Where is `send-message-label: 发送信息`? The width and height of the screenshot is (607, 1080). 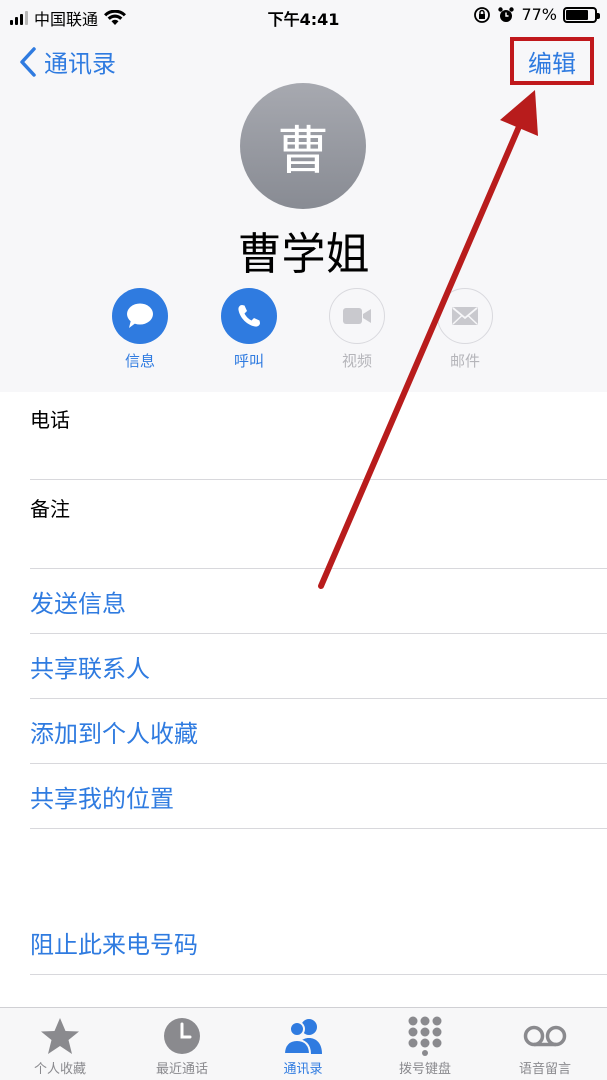 send-message-label: 发送信息 is located at coordinates (78, 603).